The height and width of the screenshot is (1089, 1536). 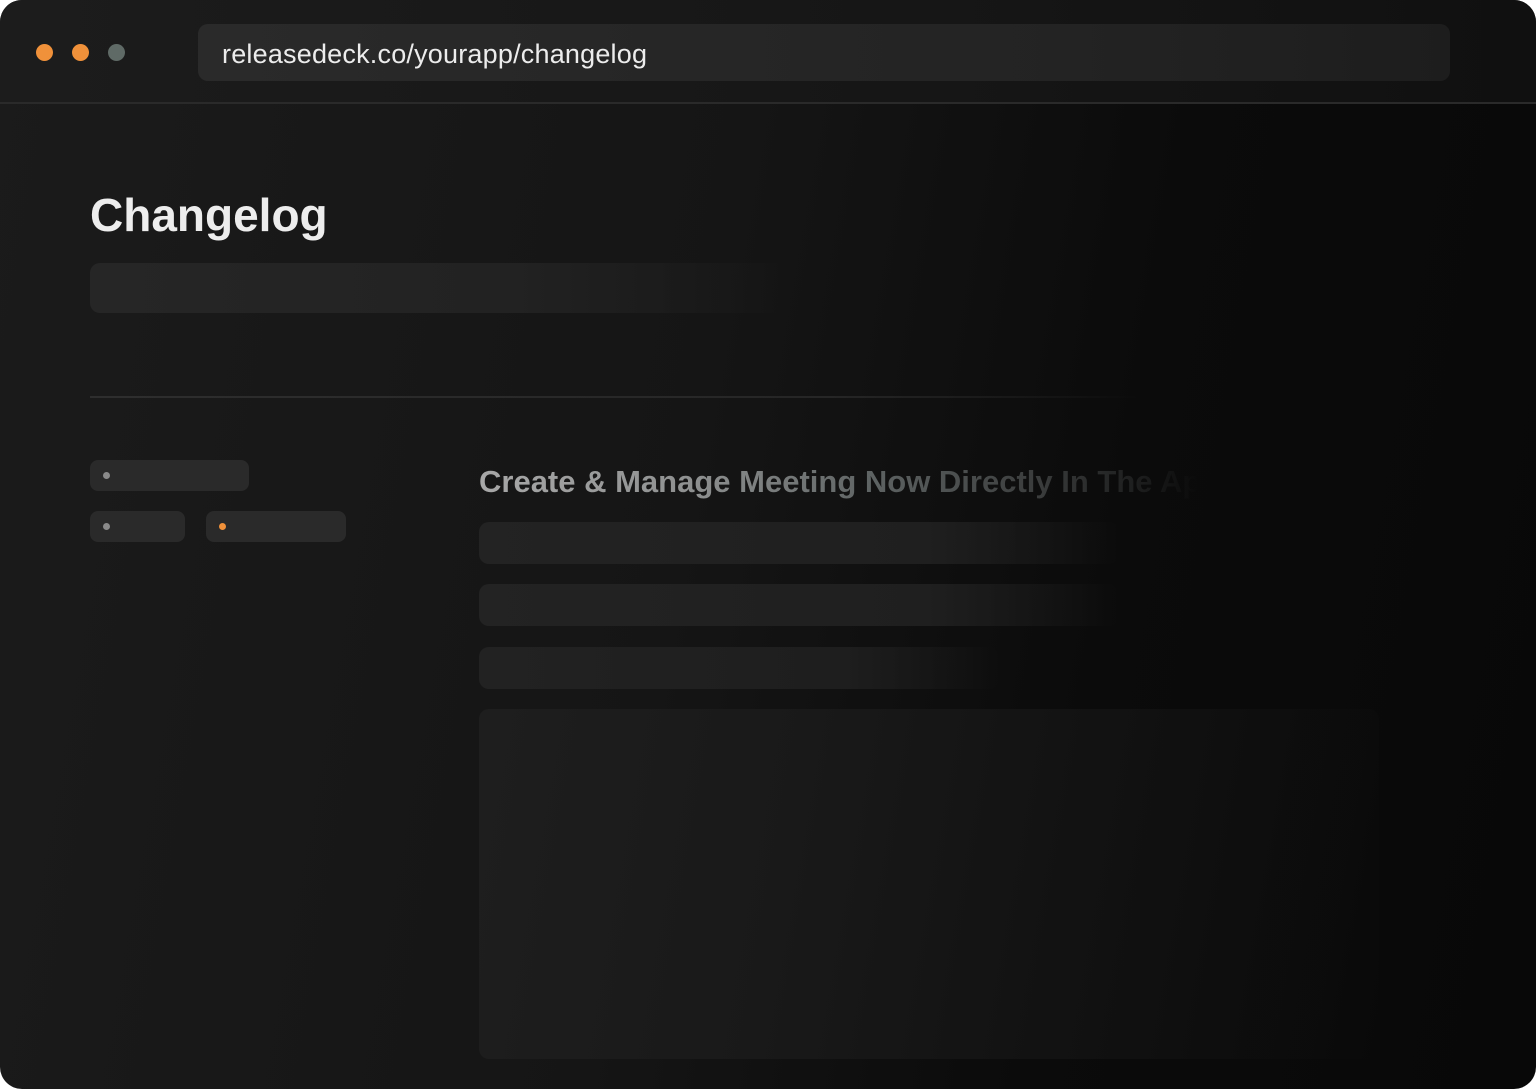 What do you see at coordinates (824, 52) in the screenshot?
I see `address-bar: releasedeck.co/yourapp/changelog` at bounding box center [824, 52].